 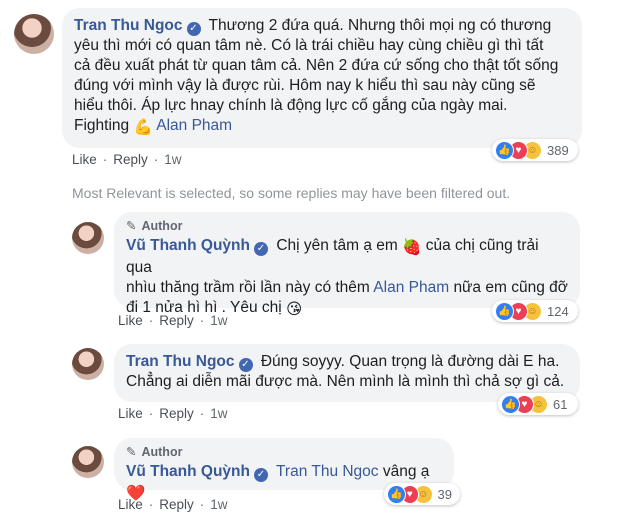 What do you see at coordinates (558, 311) in the screenshot?
I see `reaction-count: 124` at bounding box center [558, 311].